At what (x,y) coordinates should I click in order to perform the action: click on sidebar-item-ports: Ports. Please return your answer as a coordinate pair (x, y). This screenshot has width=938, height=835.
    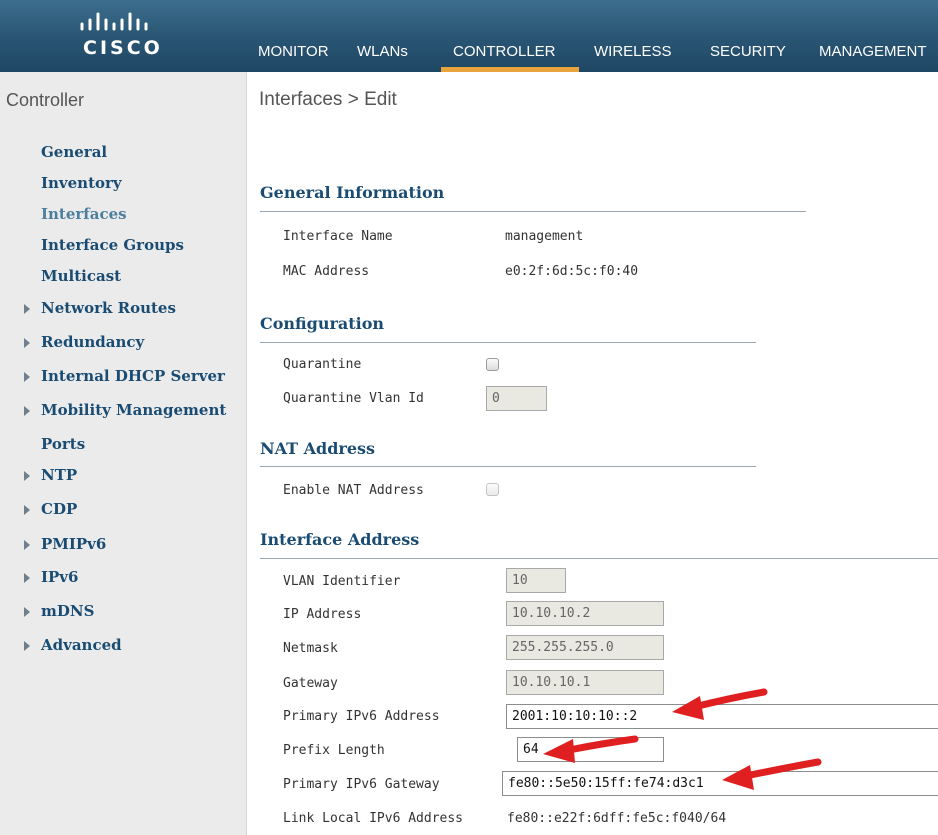
    Looking at the image, I should click on (63, 444).